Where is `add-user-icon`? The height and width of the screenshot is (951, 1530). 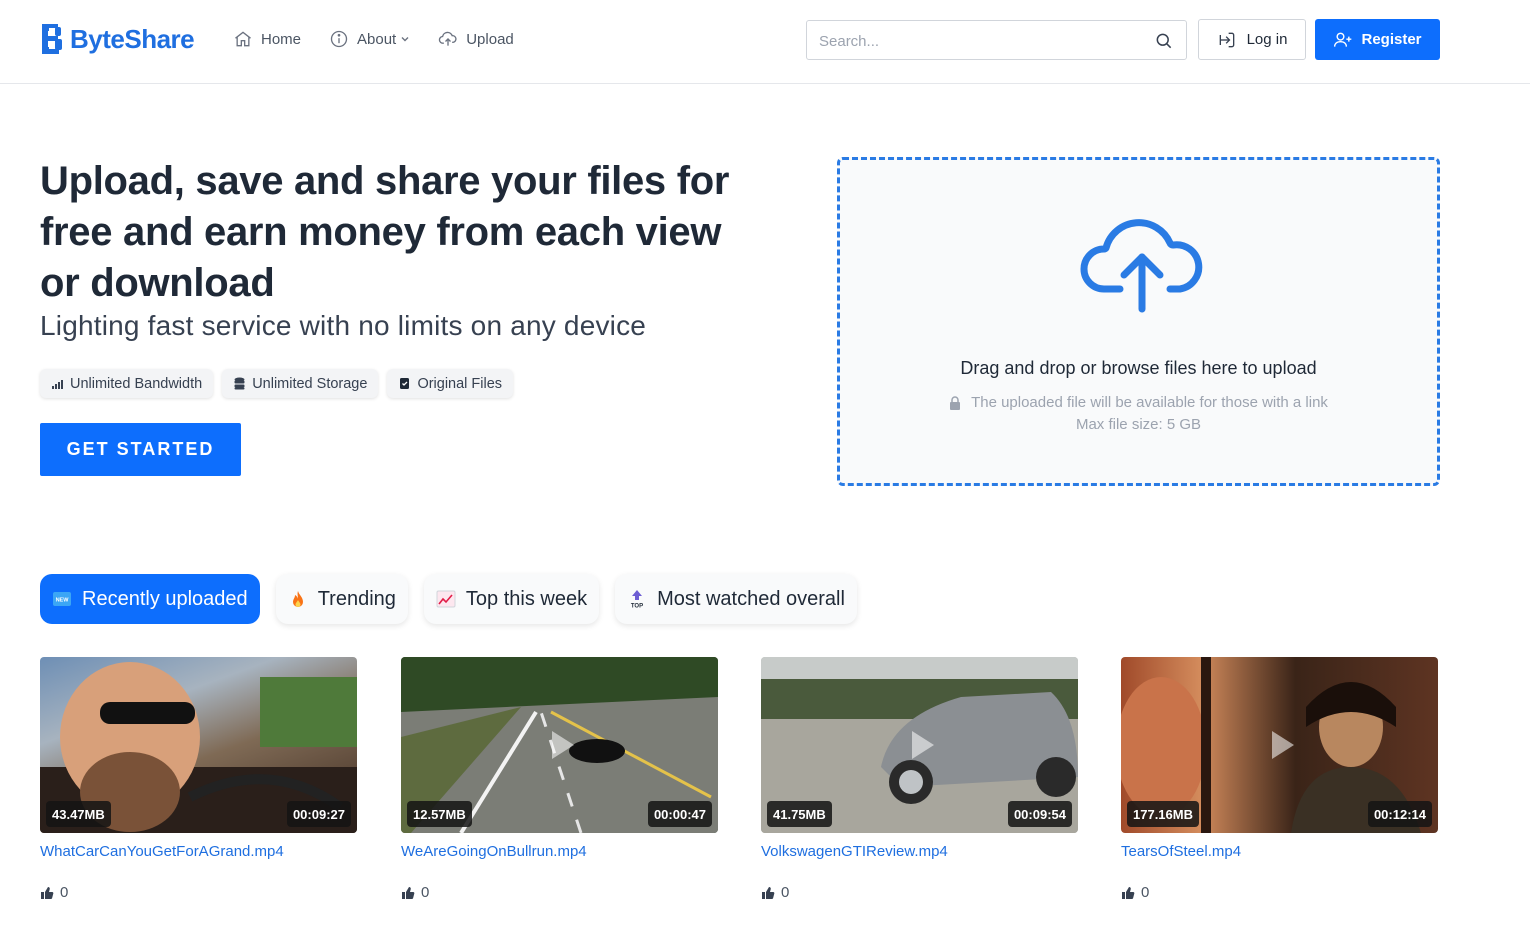
add-user-icon is located at coordinates (1343, 39).